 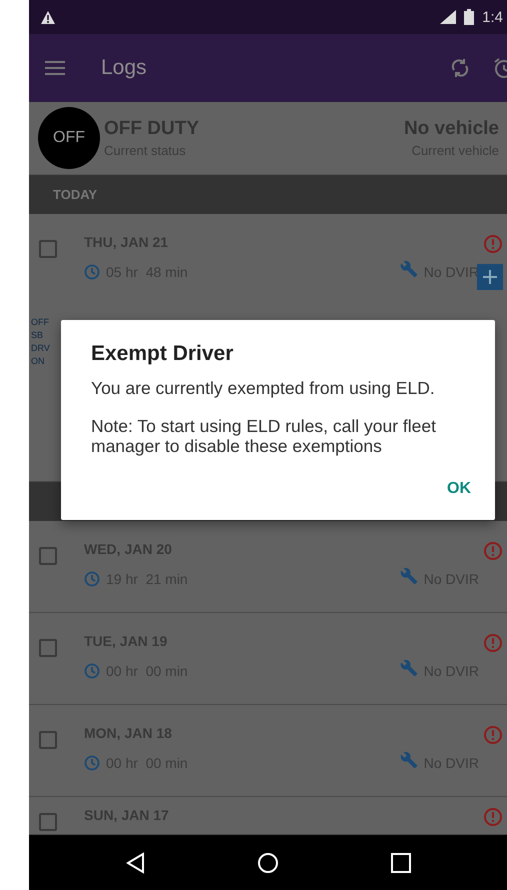 What do you see at coordinates (37, 361) in the screenshot?
I see `chart-row-label: ON` at bounding box center [37, 361].